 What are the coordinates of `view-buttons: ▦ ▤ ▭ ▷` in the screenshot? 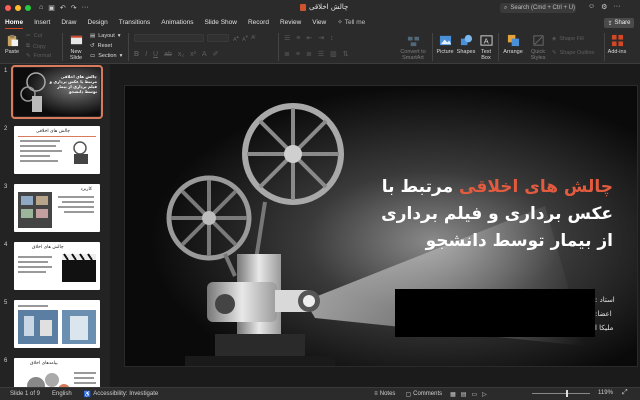 It's located at (468, 394).